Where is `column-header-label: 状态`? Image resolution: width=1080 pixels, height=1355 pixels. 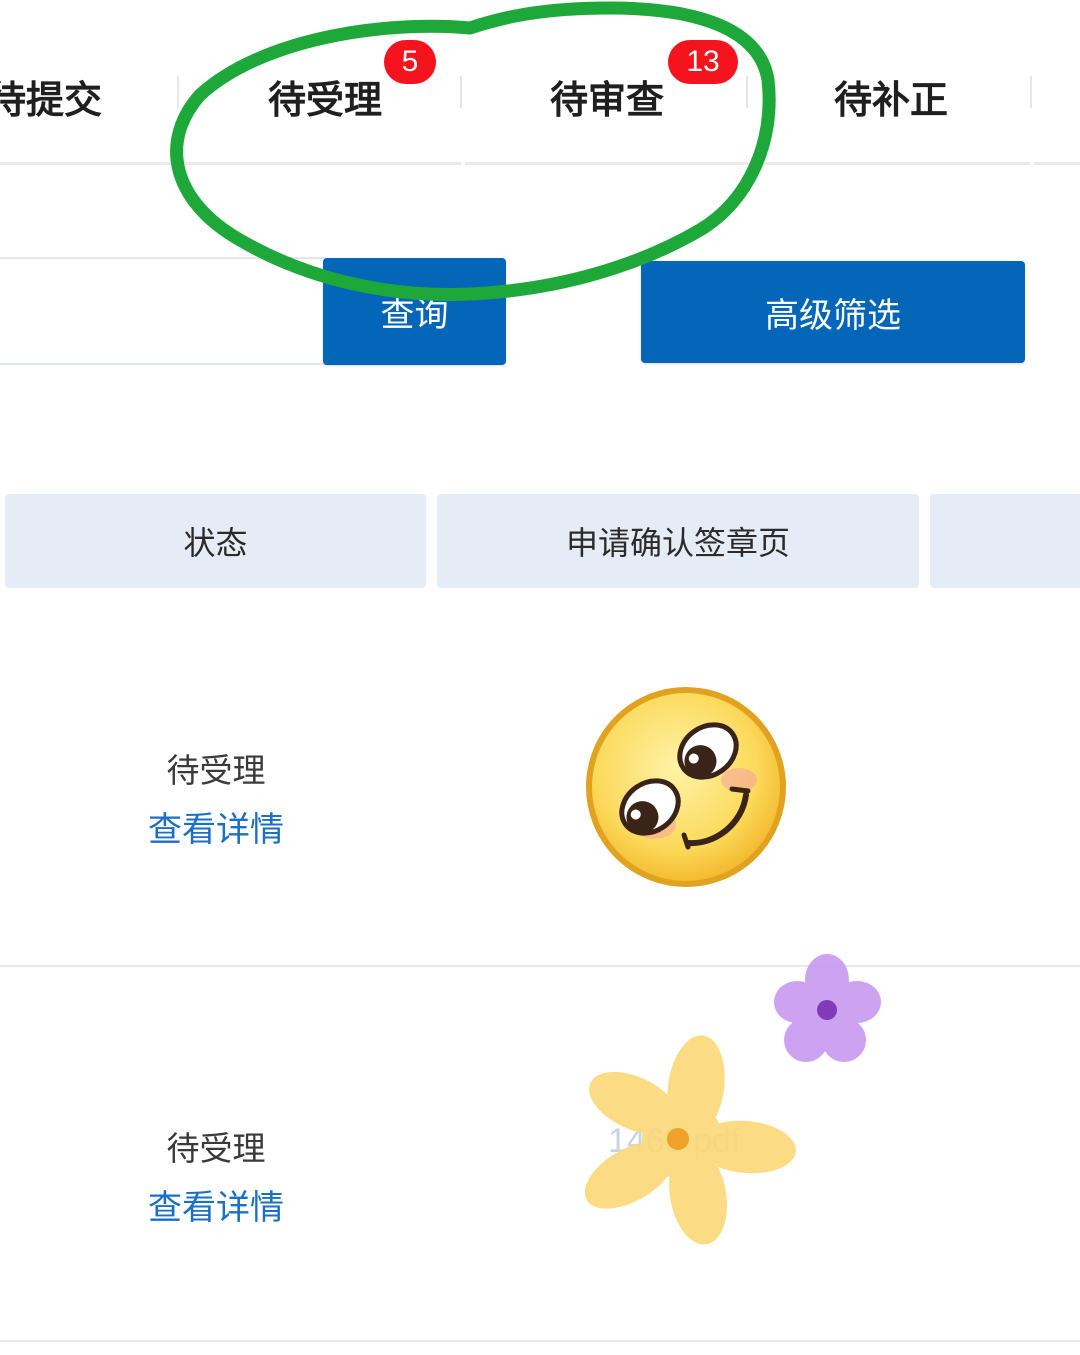
column-header-label: 状态 is located at coordinates (215, 543).